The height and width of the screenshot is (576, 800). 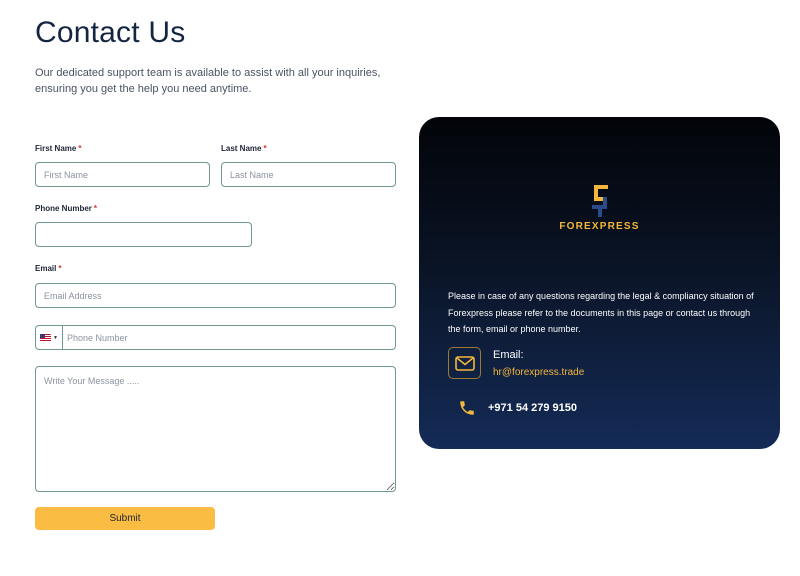 I want to click on email-input, so click(x=215, y=295).